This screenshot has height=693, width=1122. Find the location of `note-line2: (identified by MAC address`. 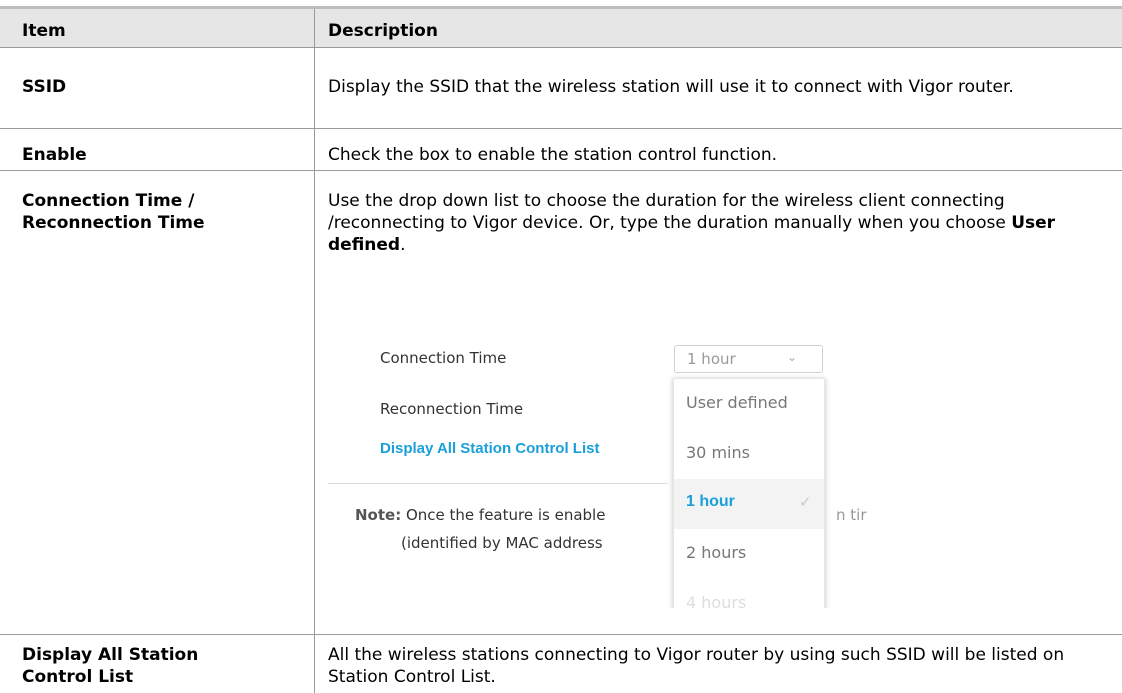

note-line2: (identified by MAC address is located at coordinates (502, 543).